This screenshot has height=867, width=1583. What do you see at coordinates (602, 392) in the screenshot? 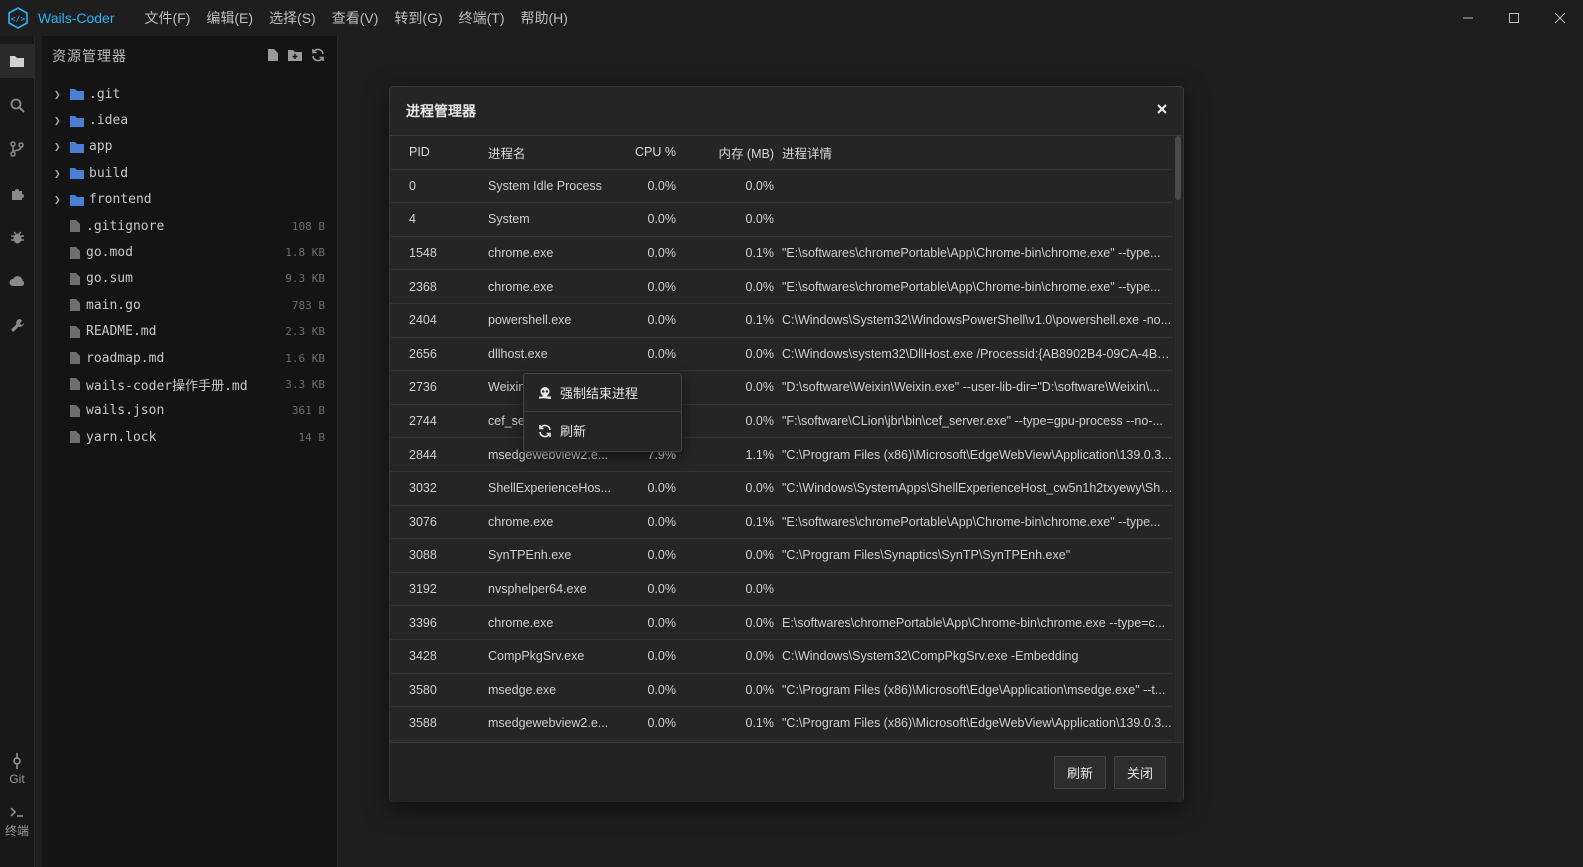
I see `kill-process-menu-item: 强制结束进程` at bounding box center [602, 392].